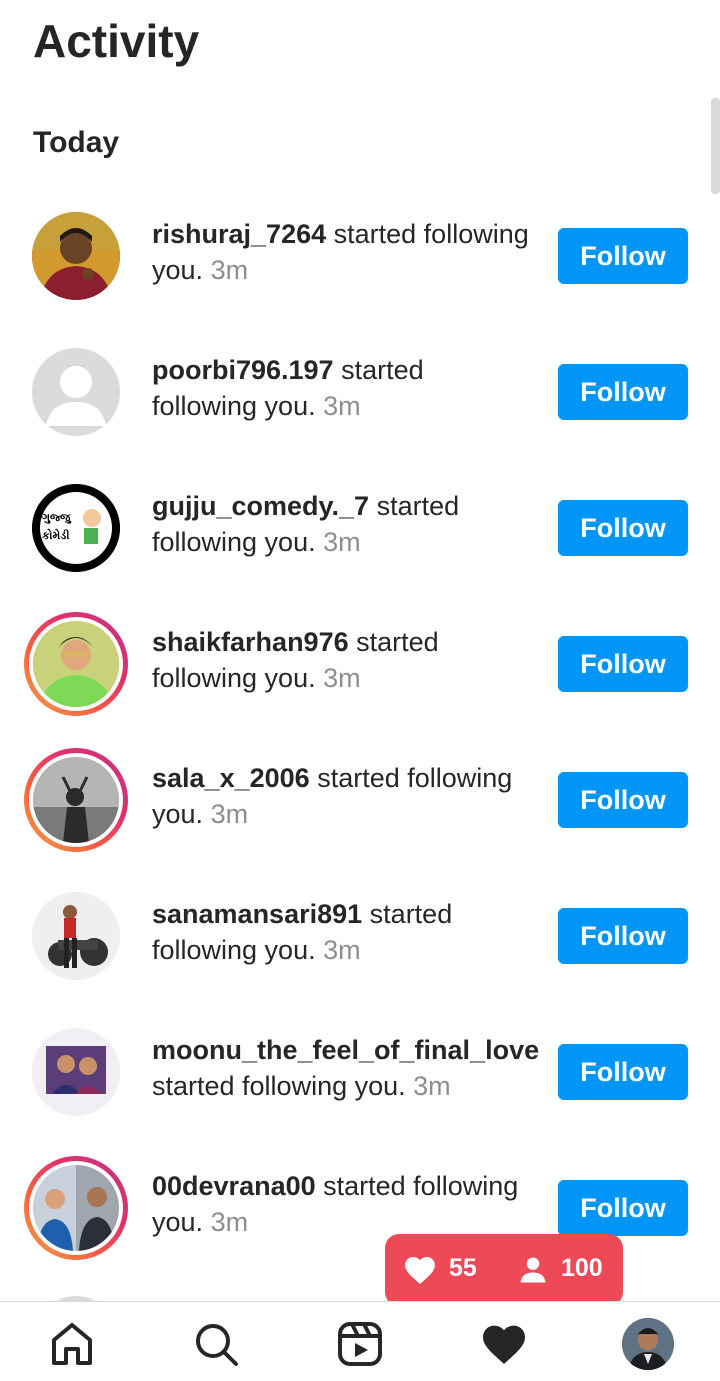  What do you see at coordinates (257, 914) in the screenshot?
I see `username: sanamansari891` at bounding box center [257, 914].